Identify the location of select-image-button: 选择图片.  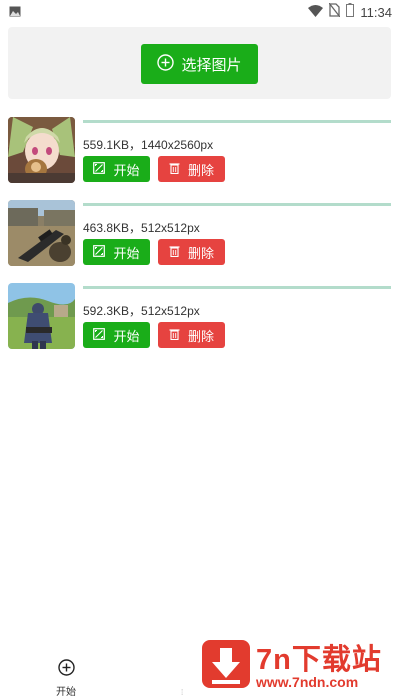
(199, 64).